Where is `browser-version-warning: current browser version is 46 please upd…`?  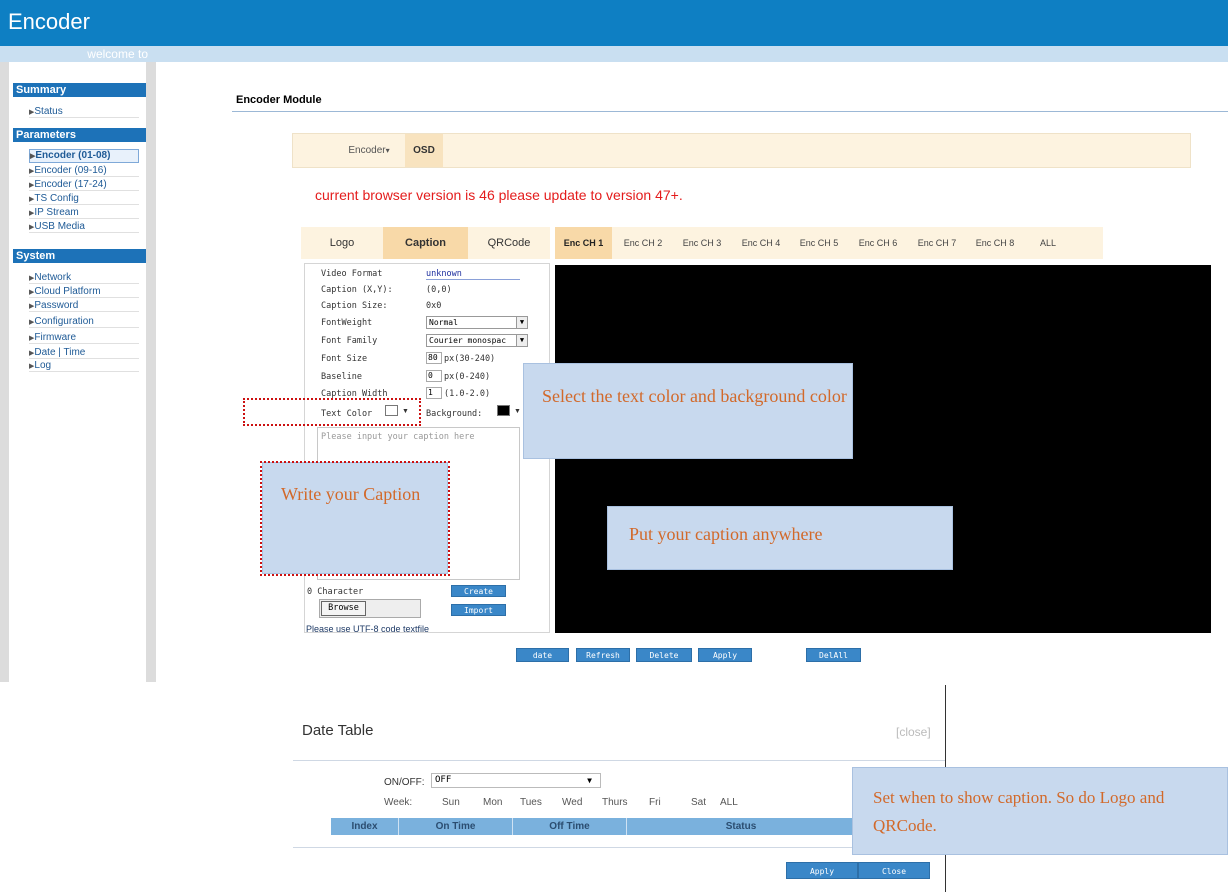
browser-version-warning: current browser version is 46 please upd… is located at coordinates (499, 195).